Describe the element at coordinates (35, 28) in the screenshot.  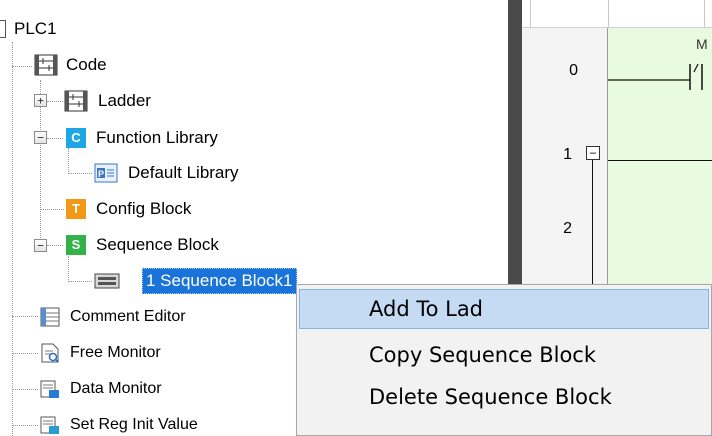
I see `tree-item-label: PLC1` at that location.